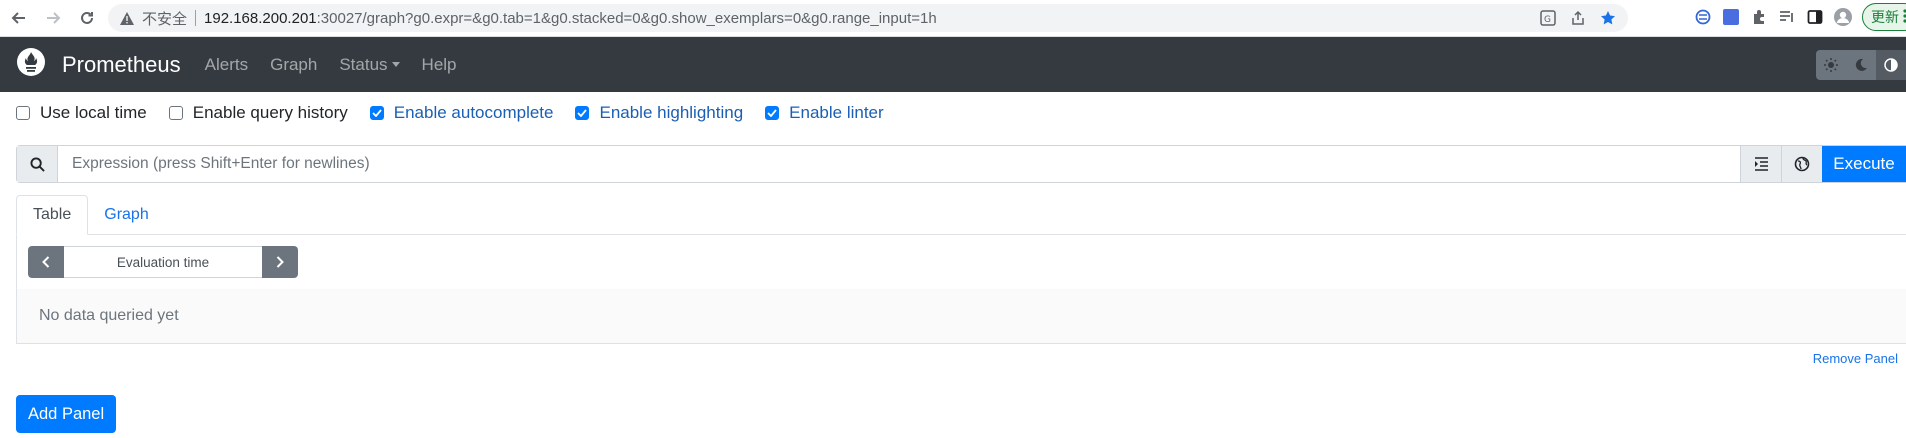 This screenshot has height=438, width=1906. What do you see at coordinates (1815, 17) in the screenshot?
I see `side-panel-icon` at bounding box center [1815, 17].